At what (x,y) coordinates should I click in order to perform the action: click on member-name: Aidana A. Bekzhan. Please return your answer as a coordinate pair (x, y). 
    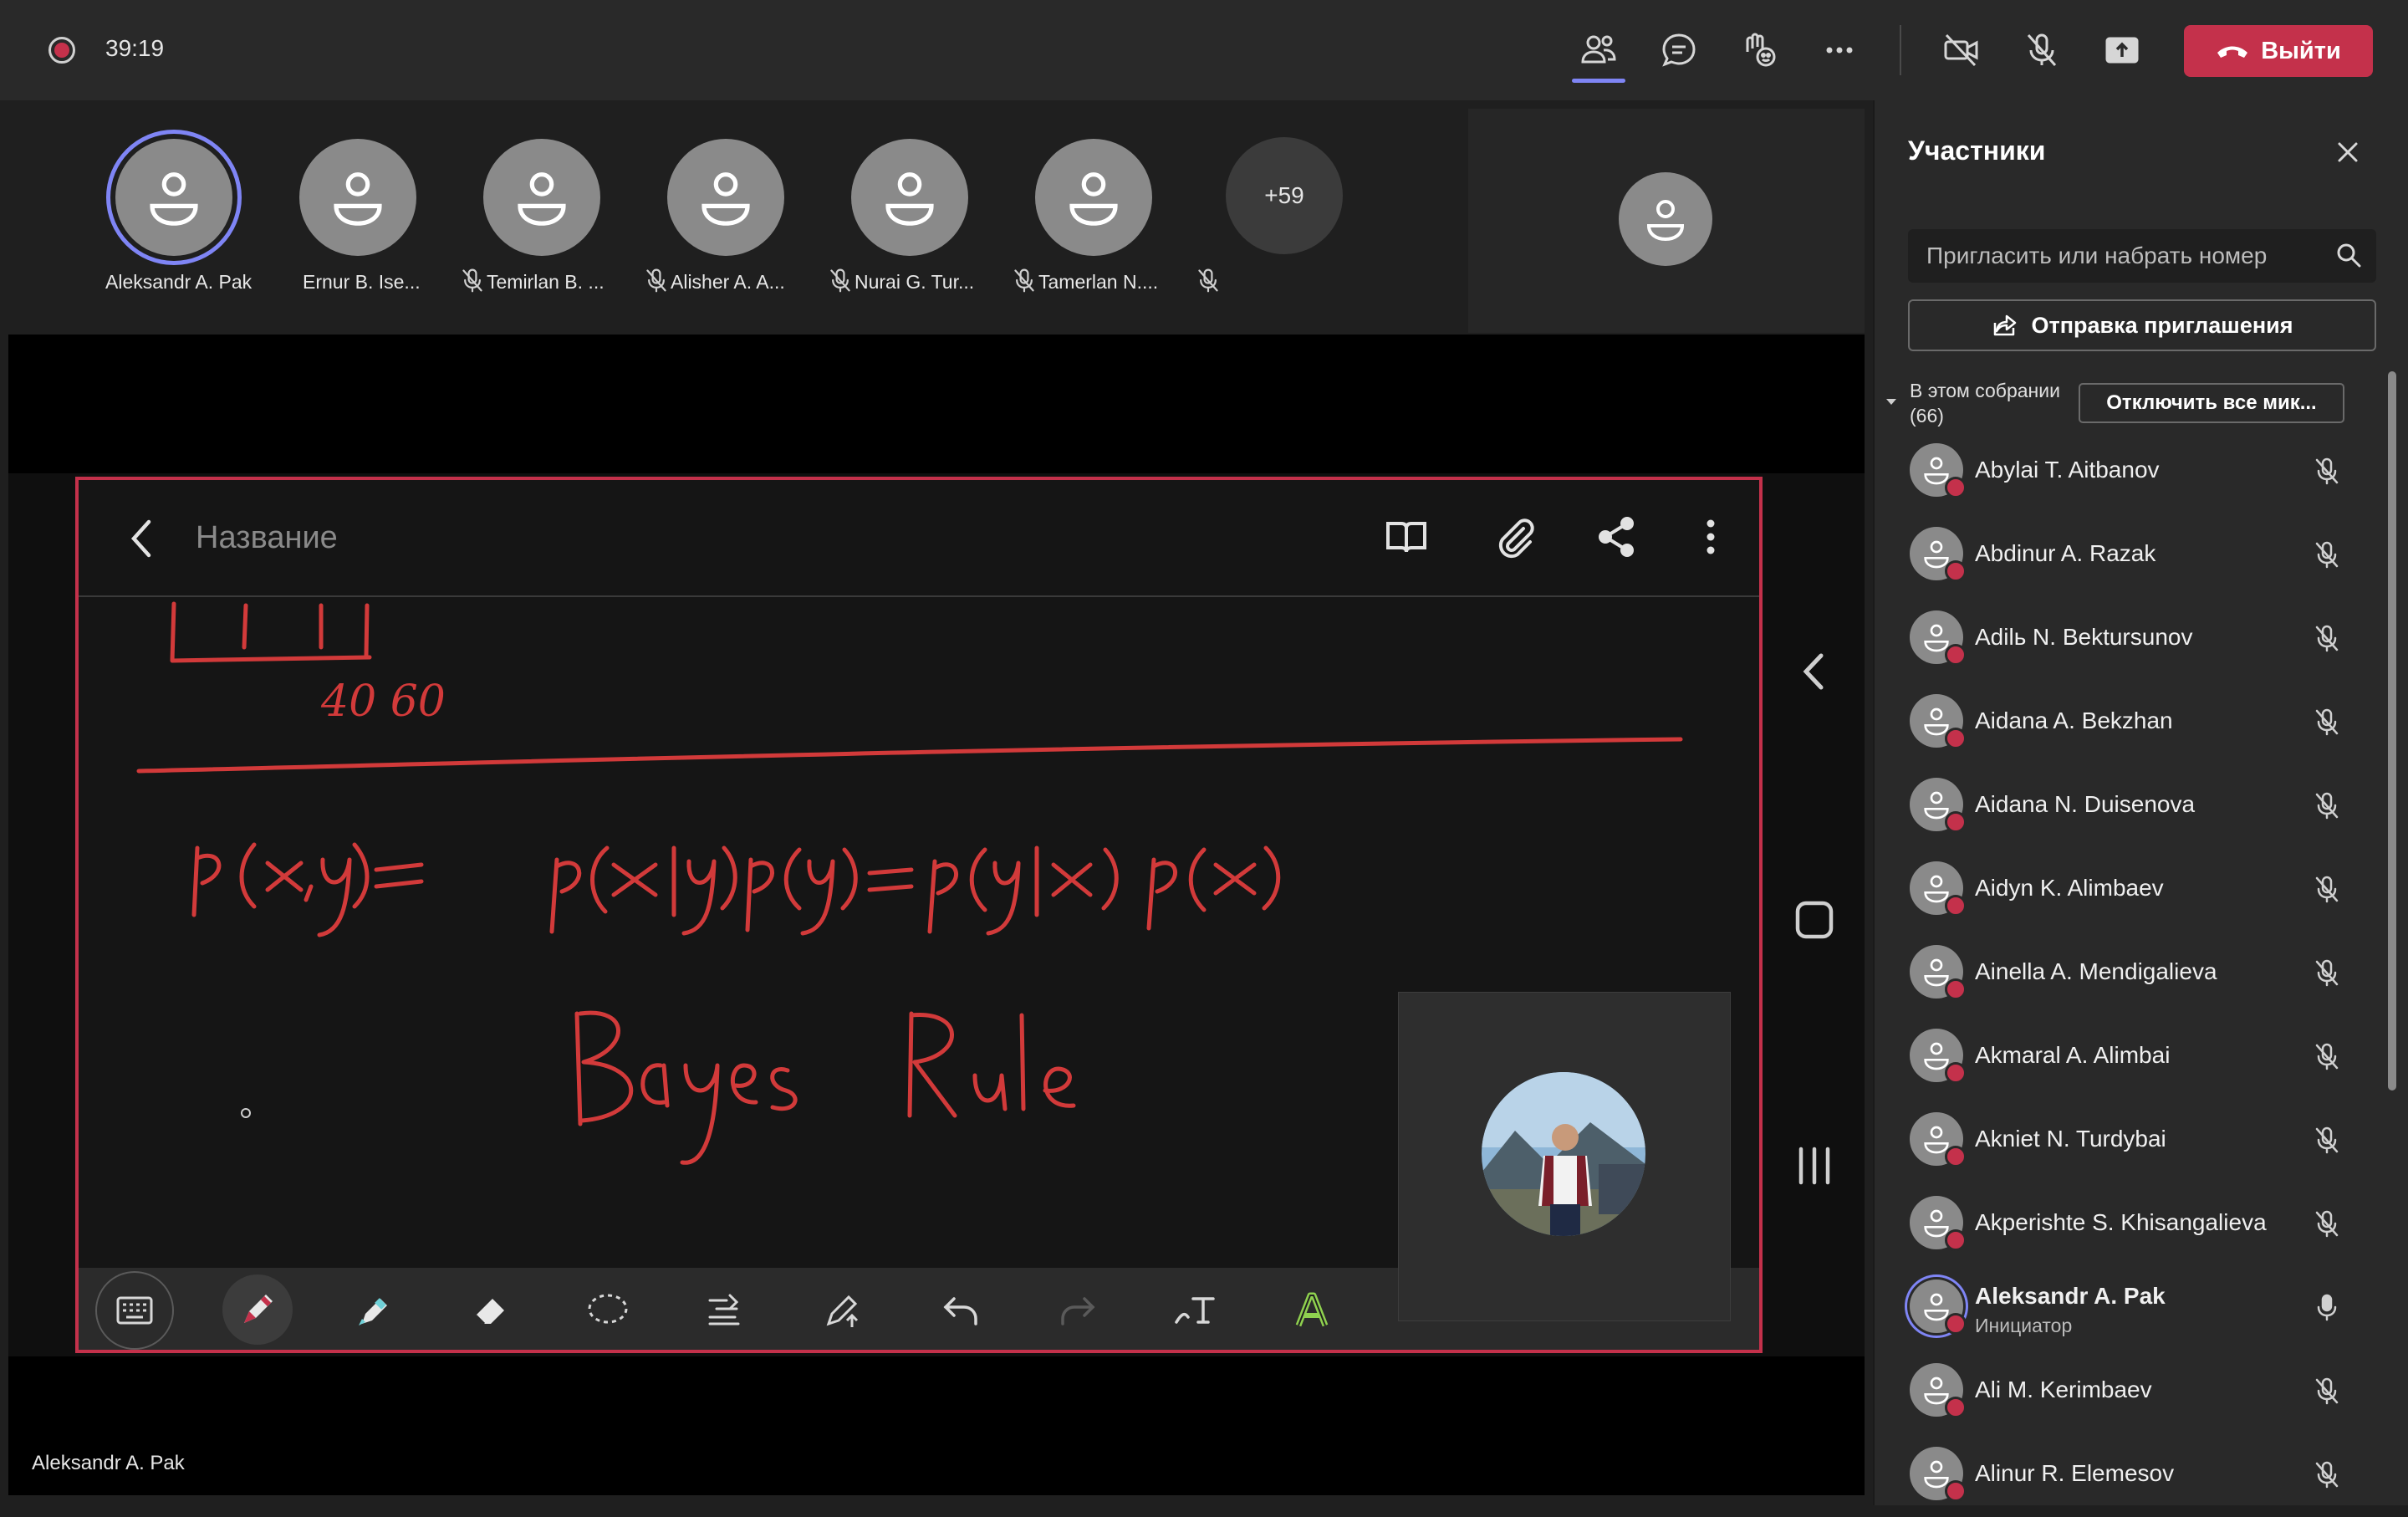
    Looking at the image, I should click on (2074, 720).